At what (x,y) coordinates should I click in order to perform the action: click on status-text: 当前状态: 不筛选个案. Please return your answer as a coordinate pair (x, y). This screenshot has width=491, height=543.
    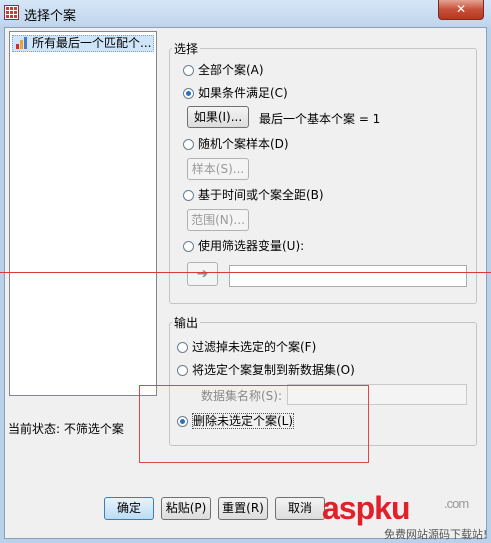
    Looking at the image, I should click on (66, 429).